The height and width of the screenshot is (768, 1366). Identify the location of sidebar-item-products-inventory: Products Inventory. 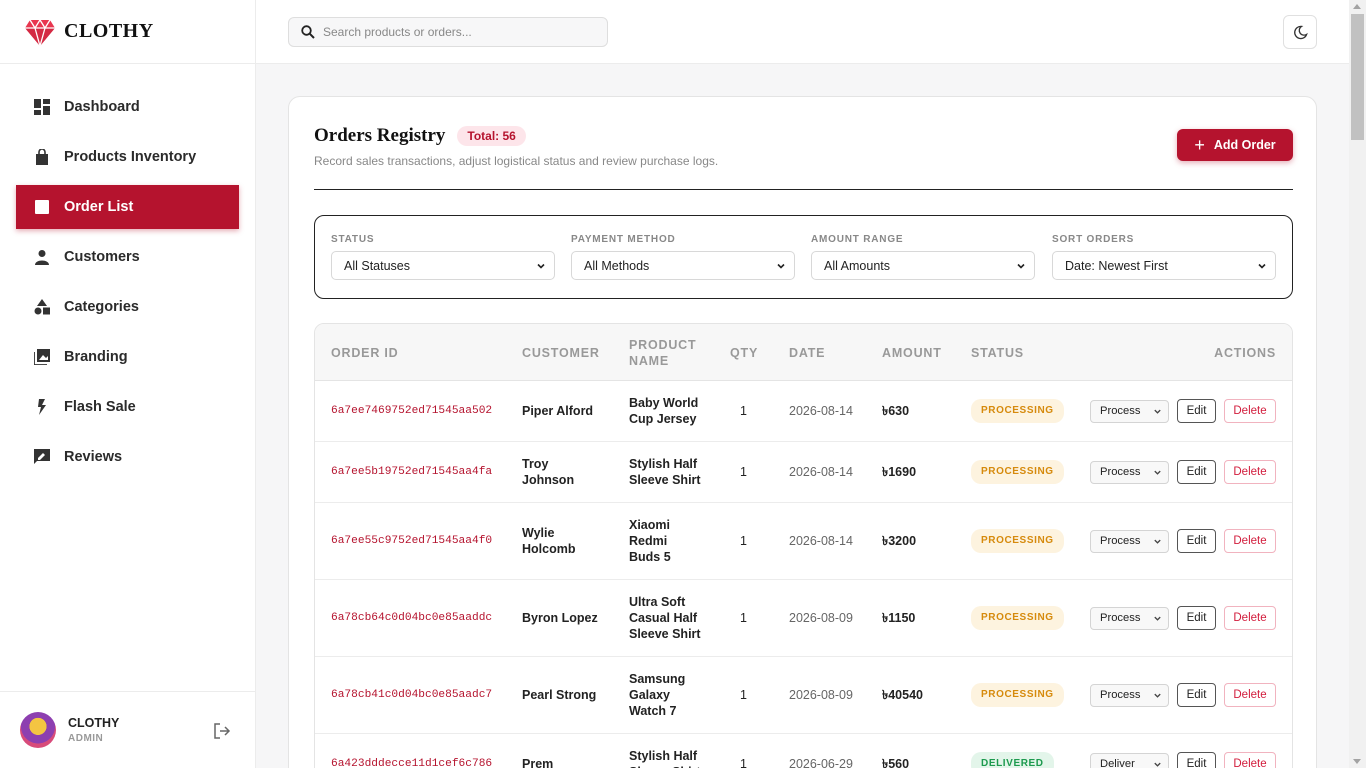
(127, 157).